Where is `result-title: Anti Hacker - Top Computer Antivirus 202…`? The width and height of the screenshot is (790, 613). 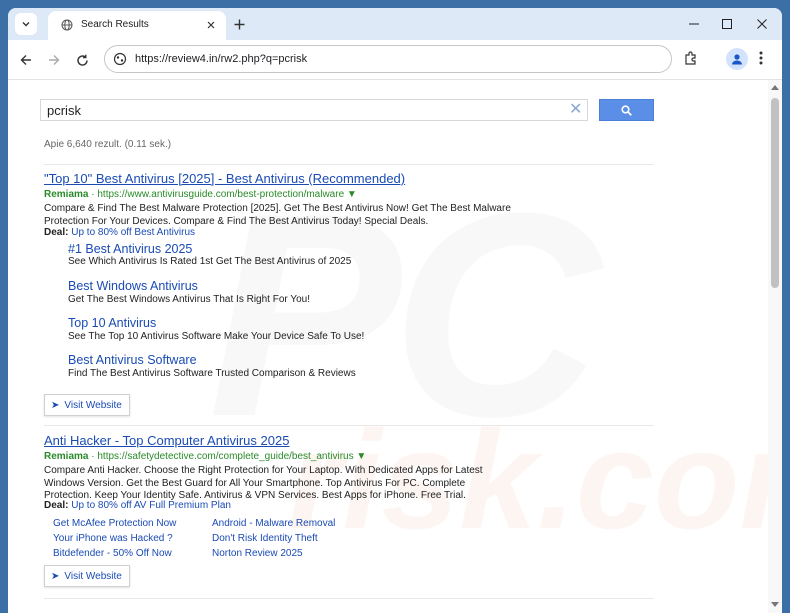 result-title: Anti Hacker - Top Computer Antivirus 202… is located at coordinates (166, 440).